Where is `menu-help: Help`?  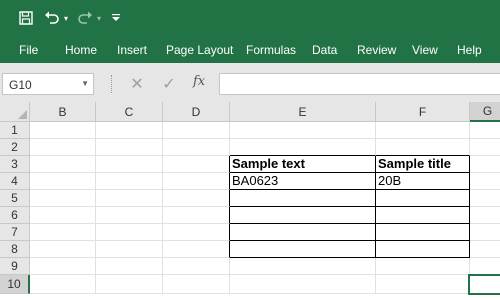 menu-help: Help is located at coordinates (469, 50).